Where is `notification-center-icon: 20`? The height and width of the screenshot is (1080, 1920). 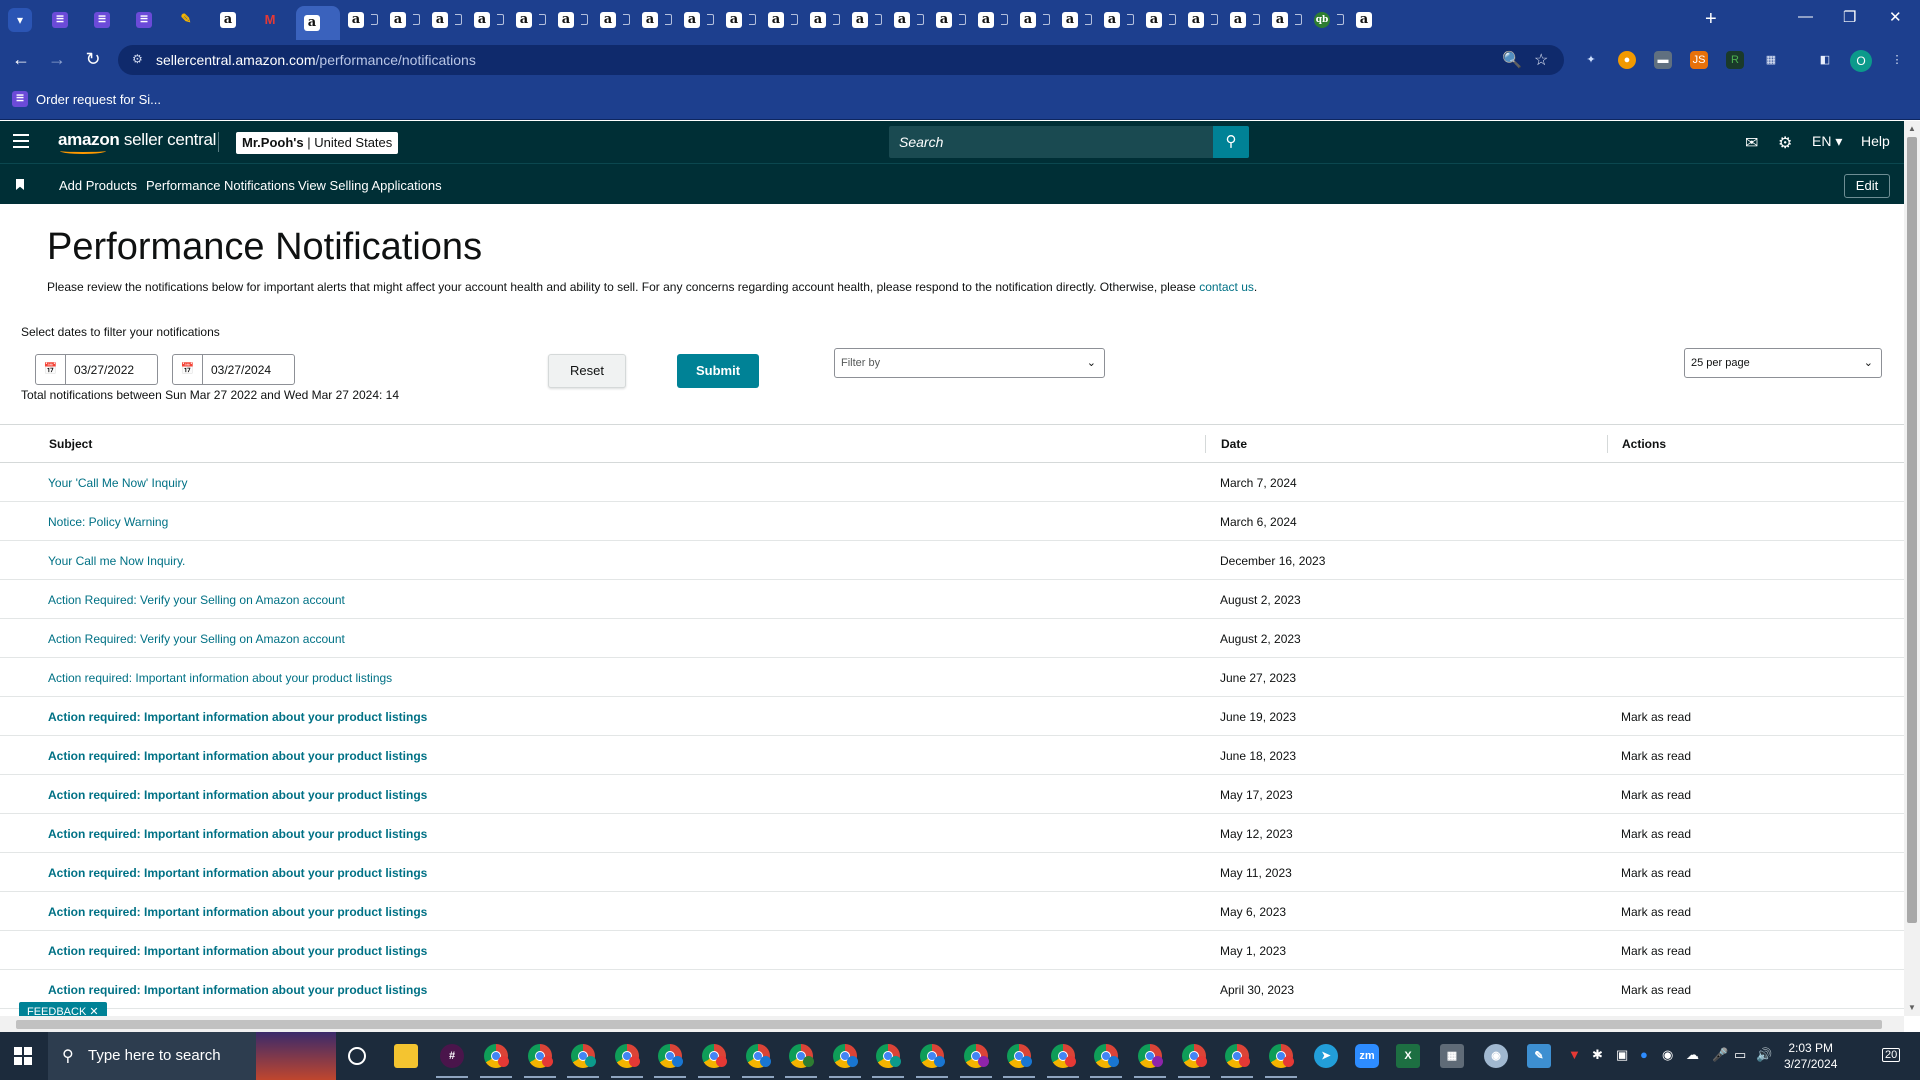
notification-center-icon: 20 is located at coordinates (1891, 1055).